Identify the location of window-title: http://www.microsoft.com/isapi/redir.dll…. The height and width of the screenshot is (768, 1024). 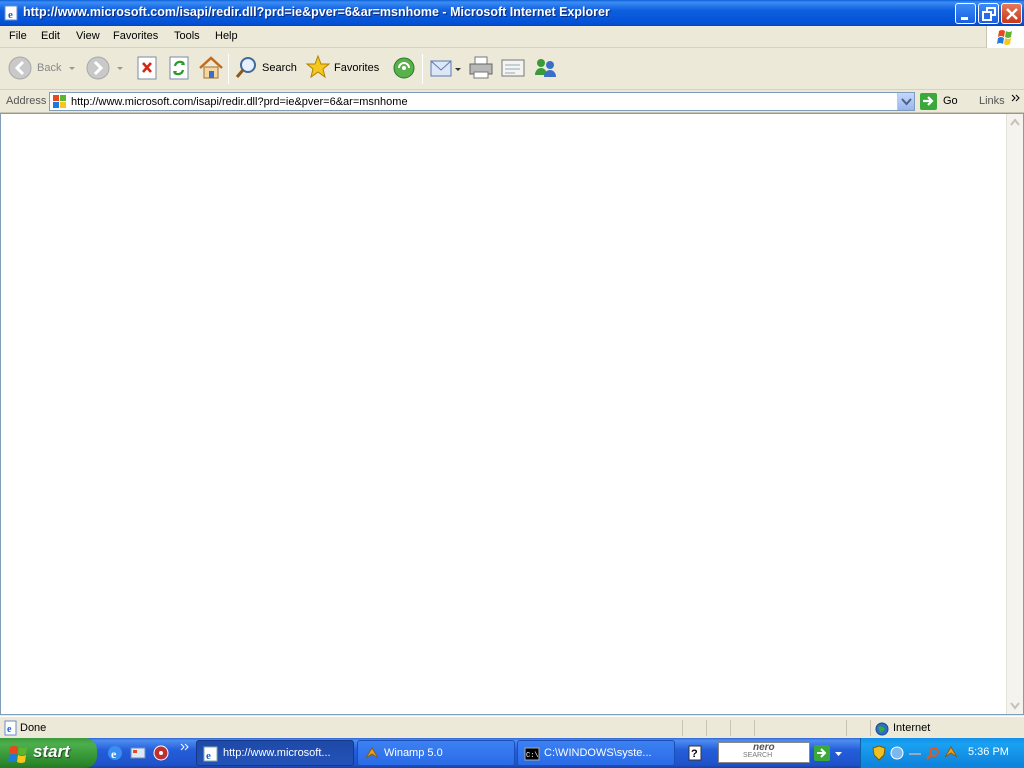
(316, 12).